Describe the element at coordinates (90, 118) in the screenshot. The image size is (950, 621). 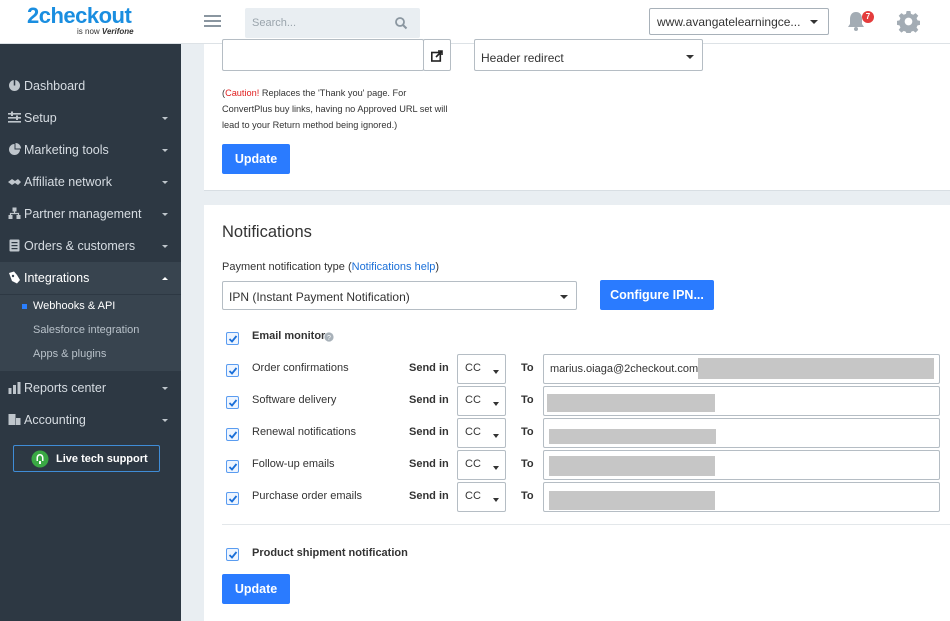
I see `sidebar-item-setup: Setup` at that location.